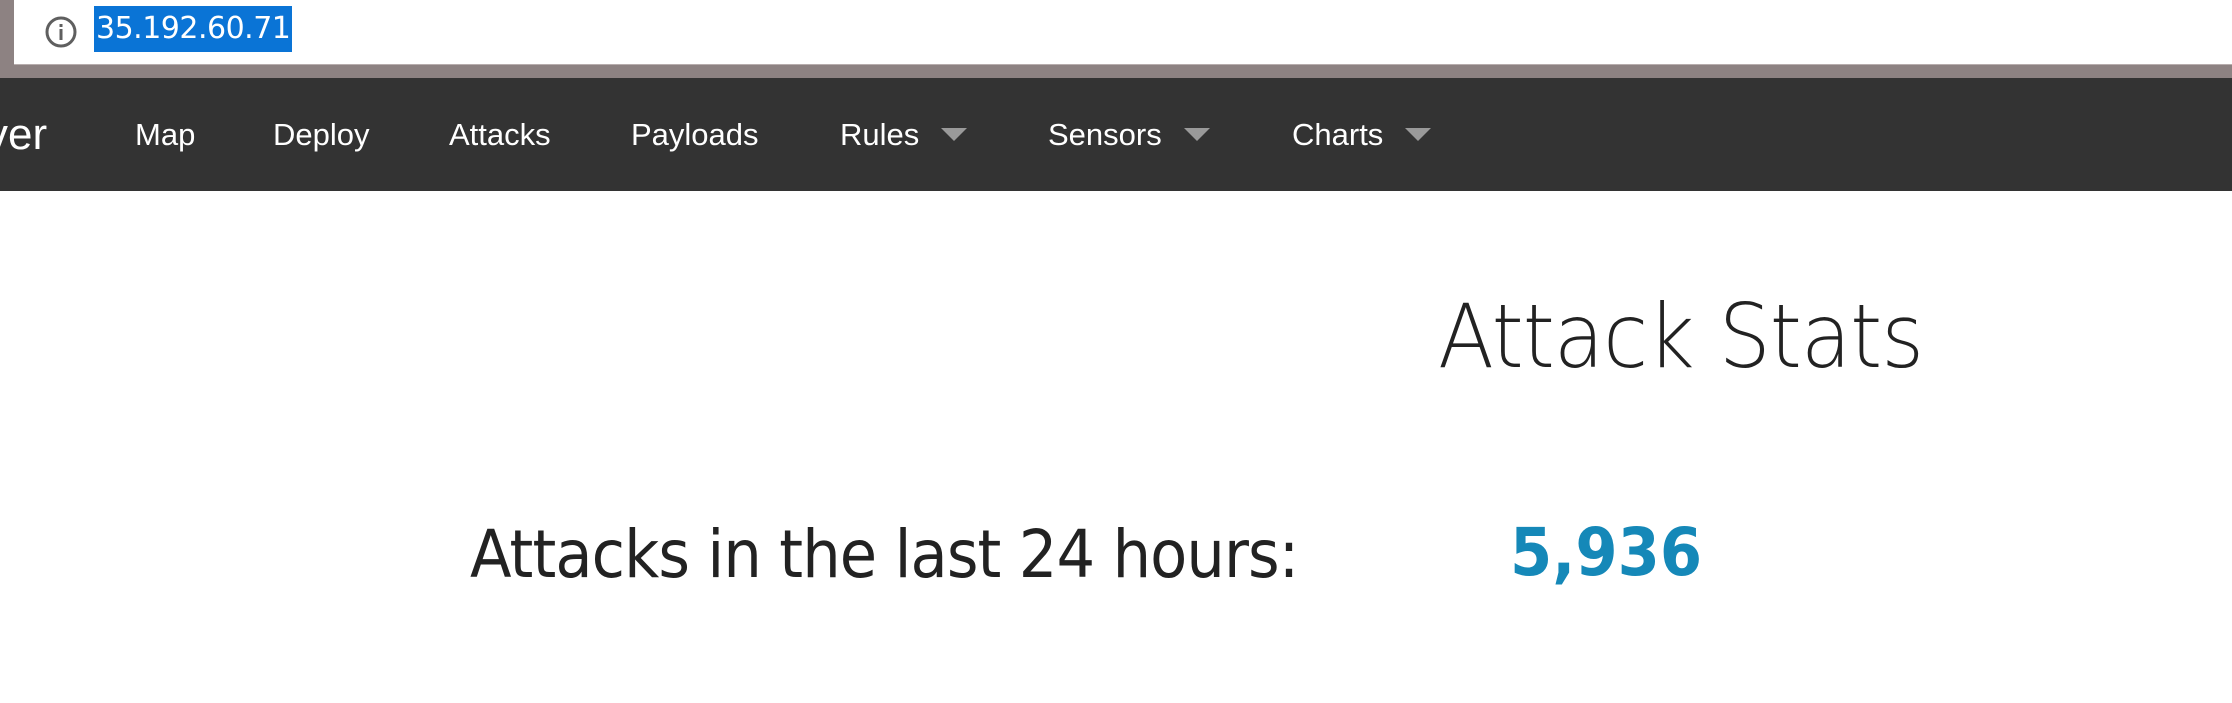  I want to click on nav-item-label: Attacks, so click(500, 134).